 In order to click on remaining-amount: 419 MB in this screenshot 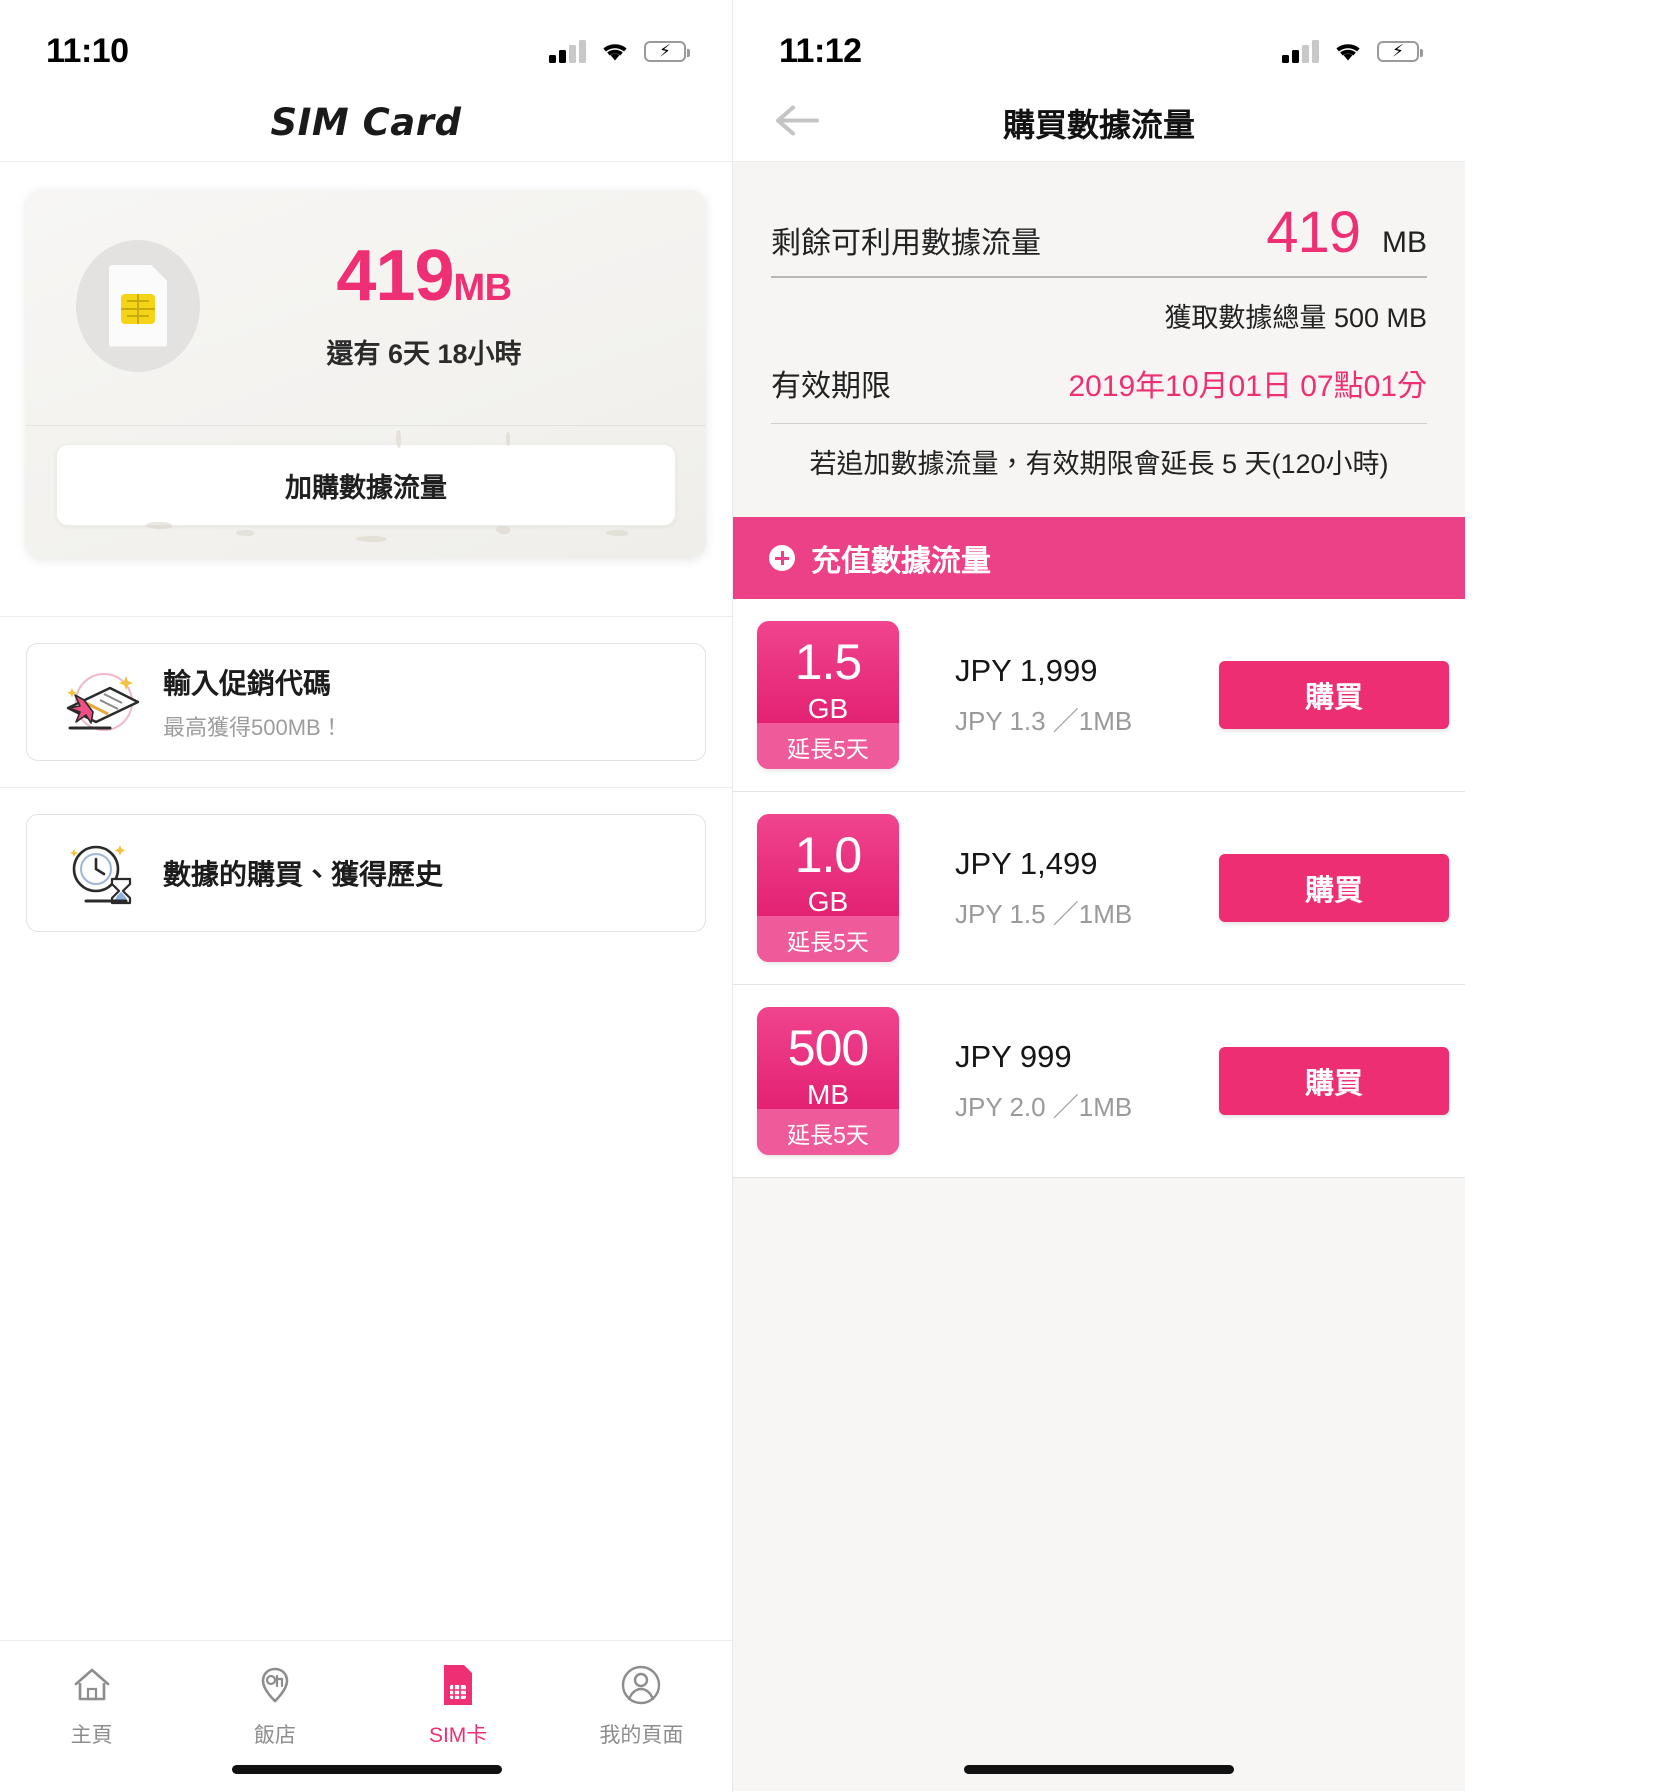, I will do `click(1346, 233)`.